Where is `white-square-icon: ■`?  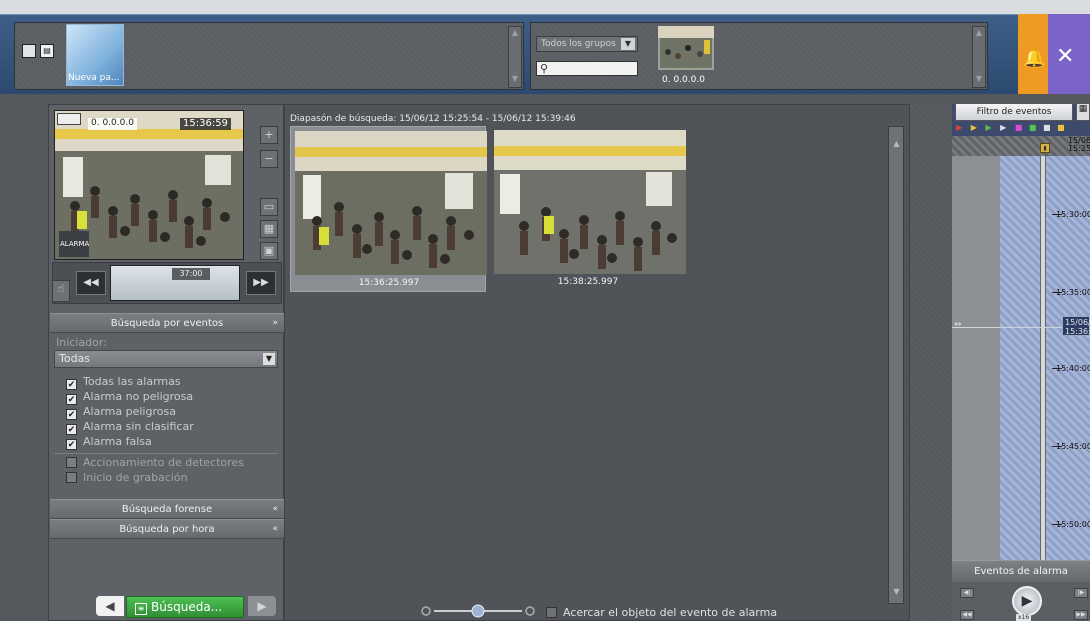
white-square-icon: ■ is located at coordinates (1047, 127).